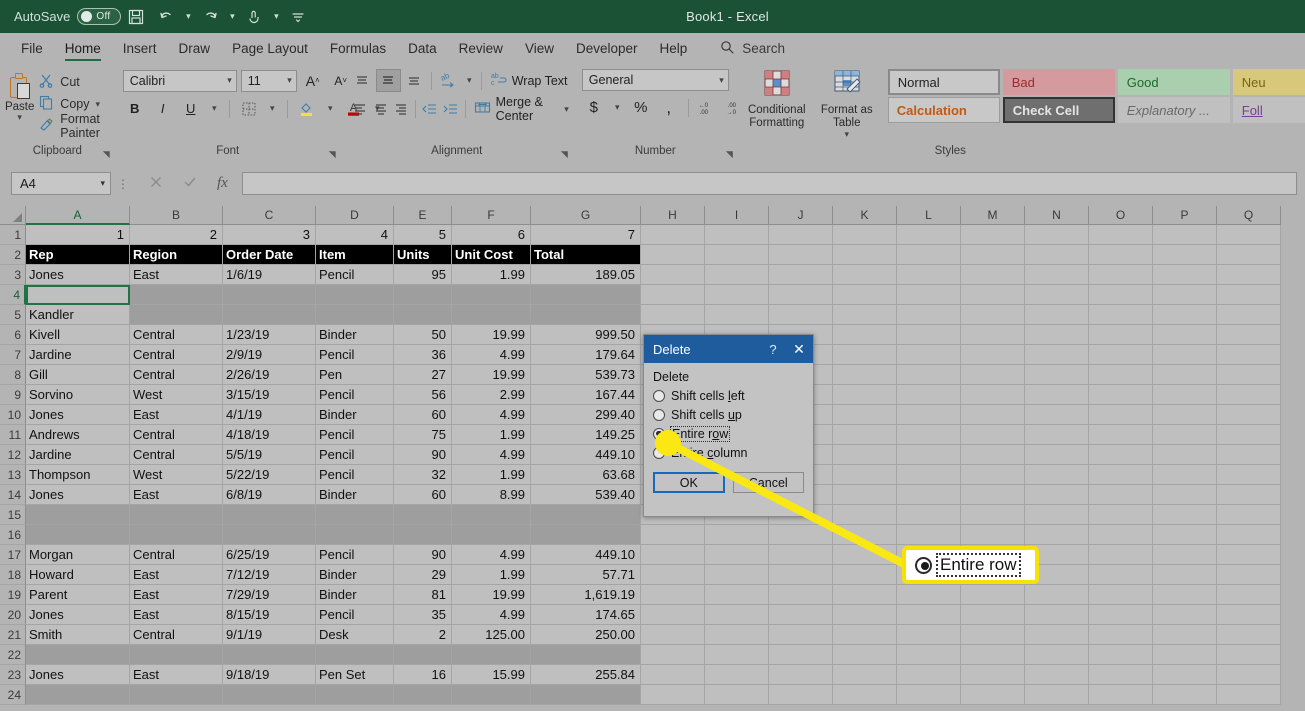 This screenshot has height=711, width=1305. I want to click on tab-developer: Developer, so click(607, 48).